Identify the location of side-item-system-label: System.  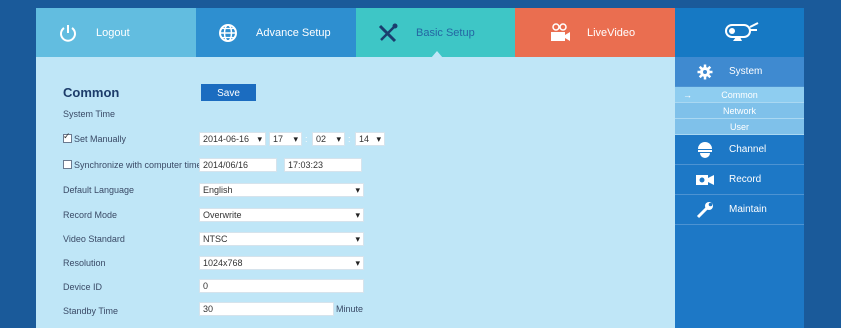
(746, 71).